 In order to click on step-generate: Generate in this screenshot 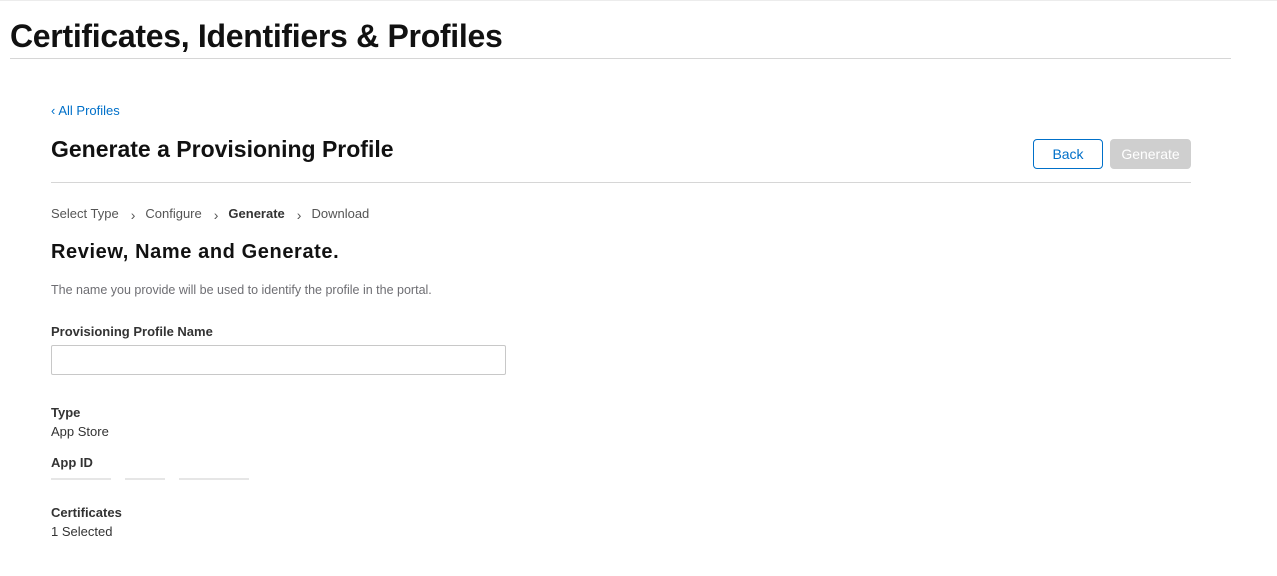, I will do `click(256, 213)`.